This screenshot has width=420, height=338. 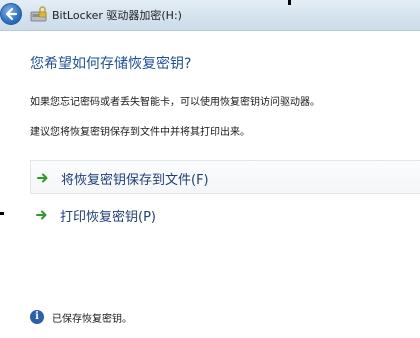 I want to click on title-bar: BitLocker 驱动器加密(H:), so click(x=210, y=15).